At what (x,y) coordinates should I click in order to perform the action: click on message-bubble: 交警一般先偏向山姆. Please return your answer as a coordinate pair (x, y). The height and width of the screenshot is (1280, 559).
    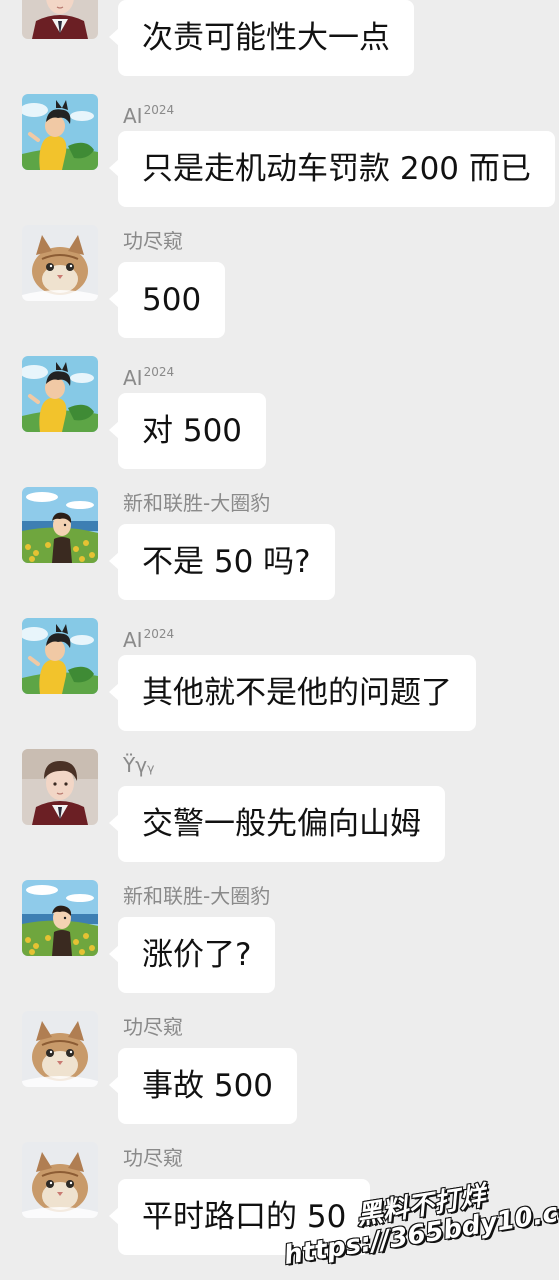
    Looking at the image, I should click on (277, 824).